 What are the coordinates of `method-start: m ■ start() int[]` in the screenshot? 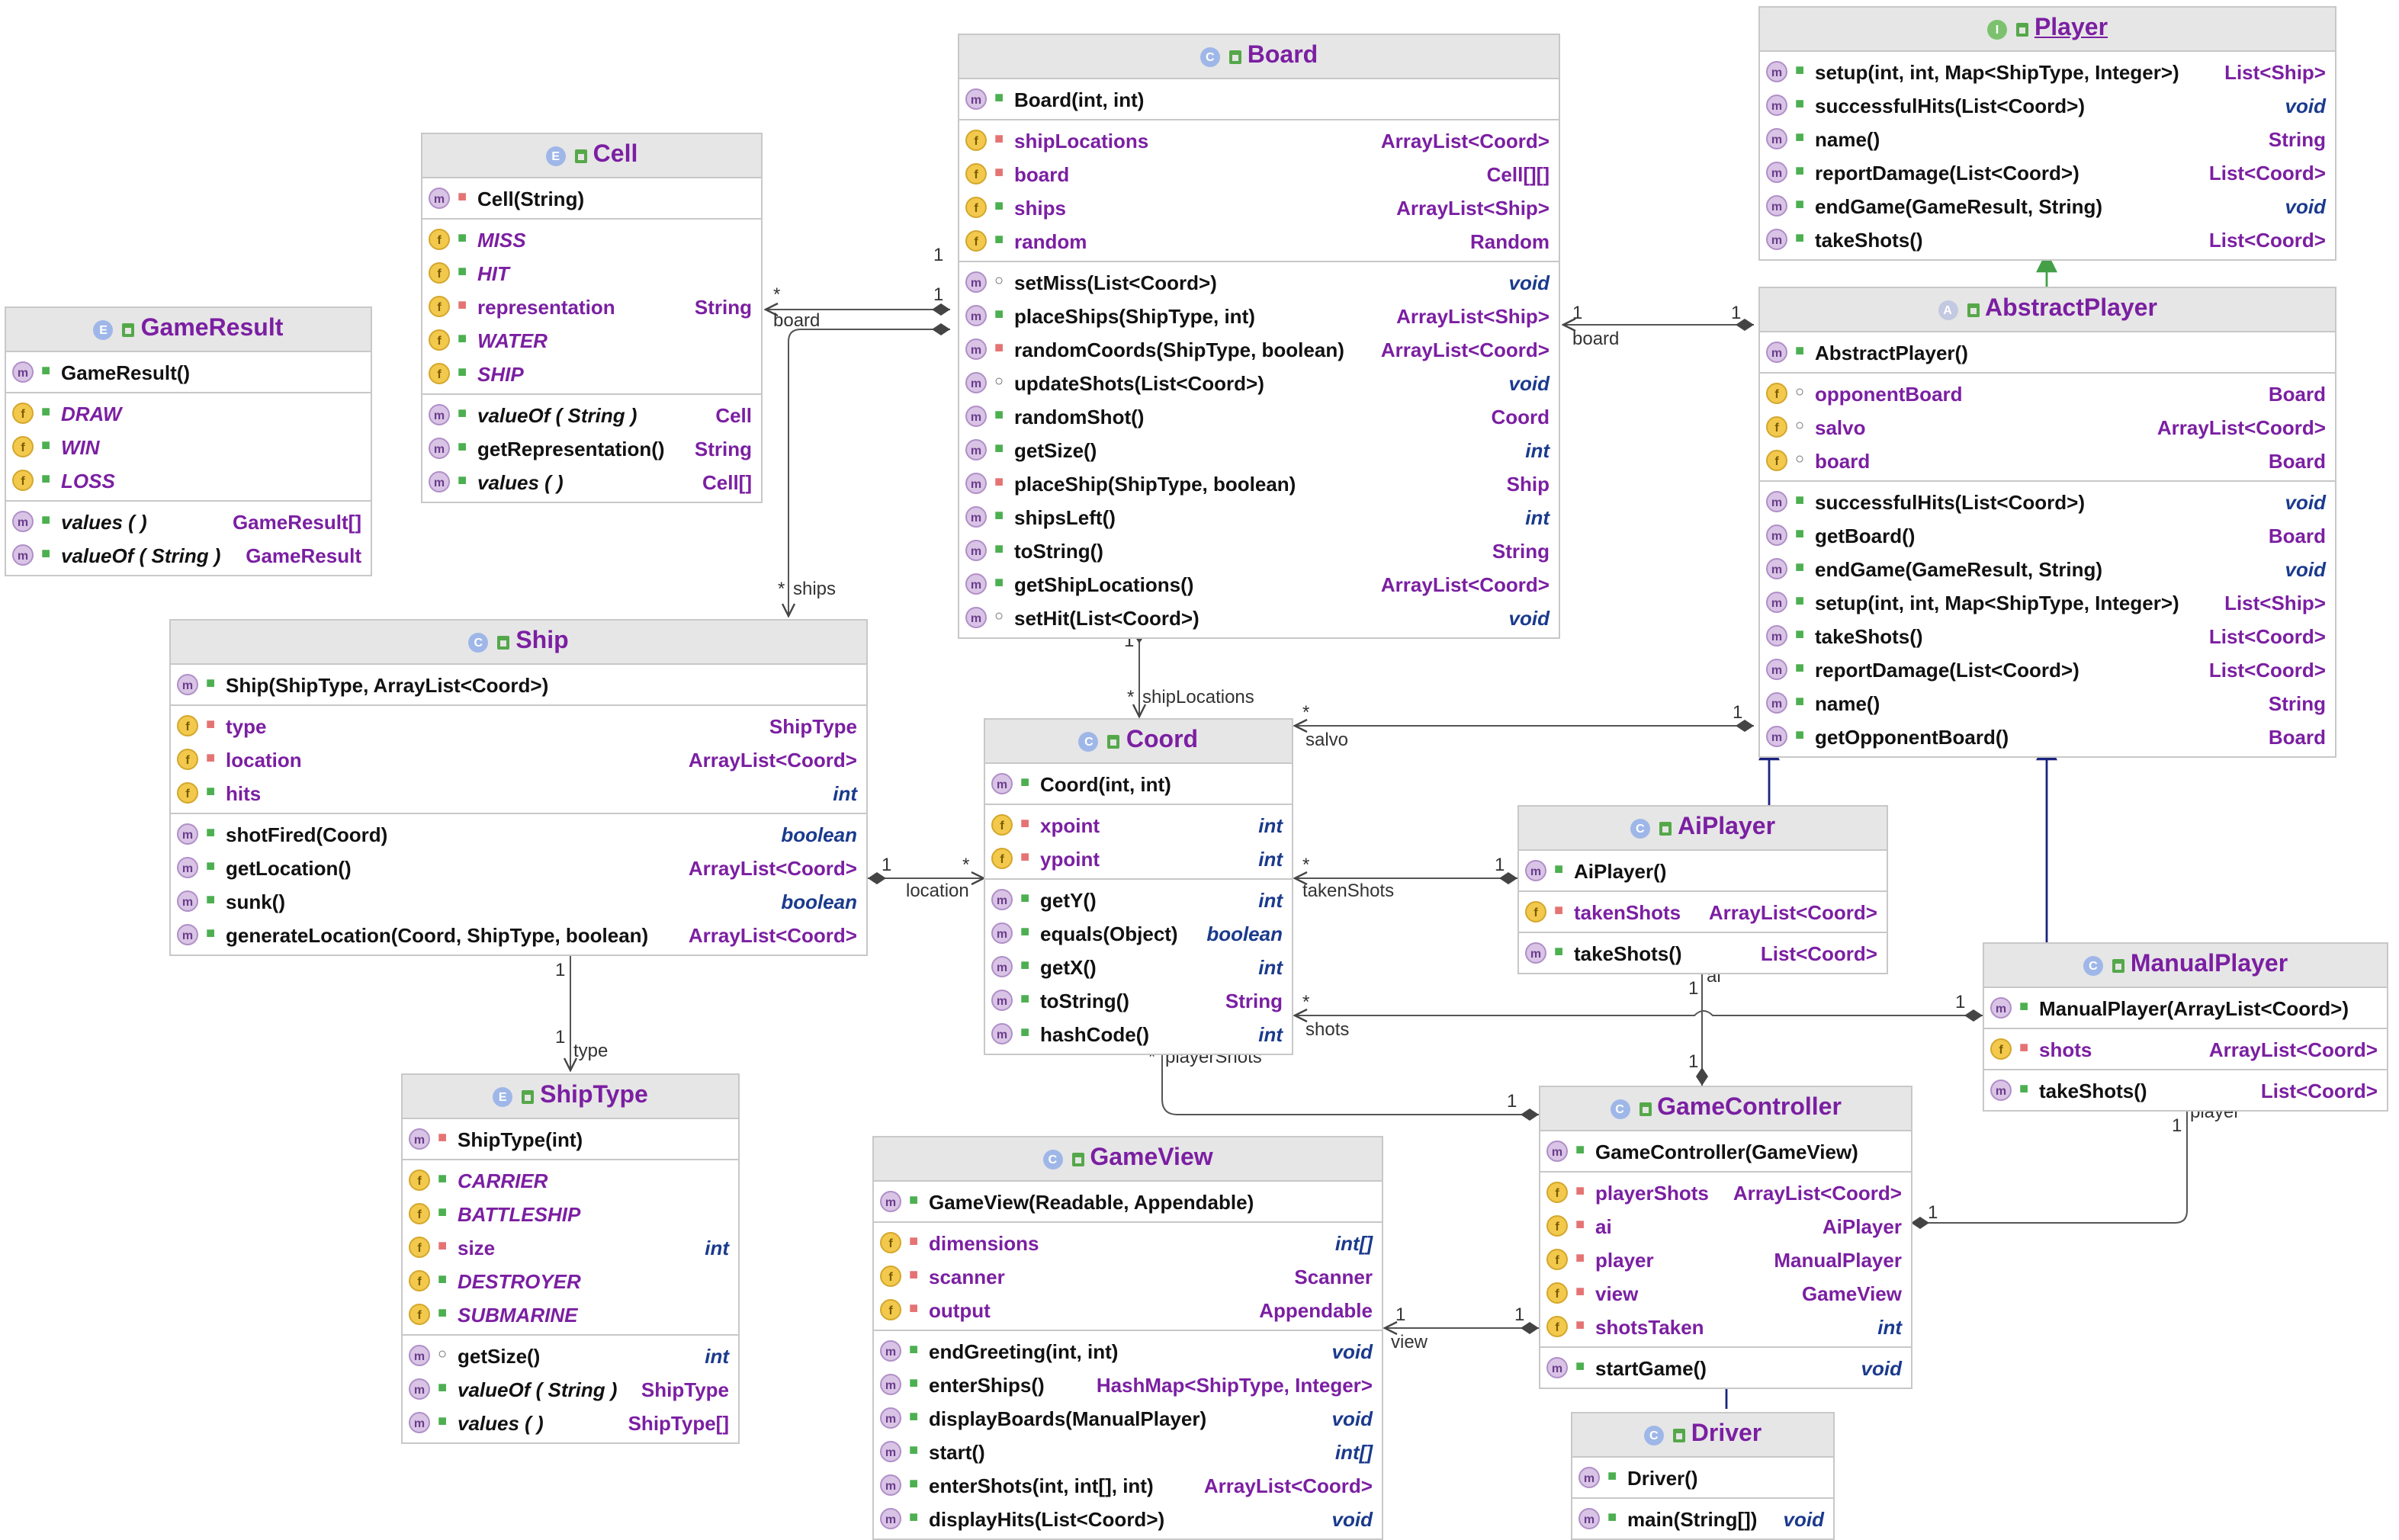 It's located at (1128, 1452).